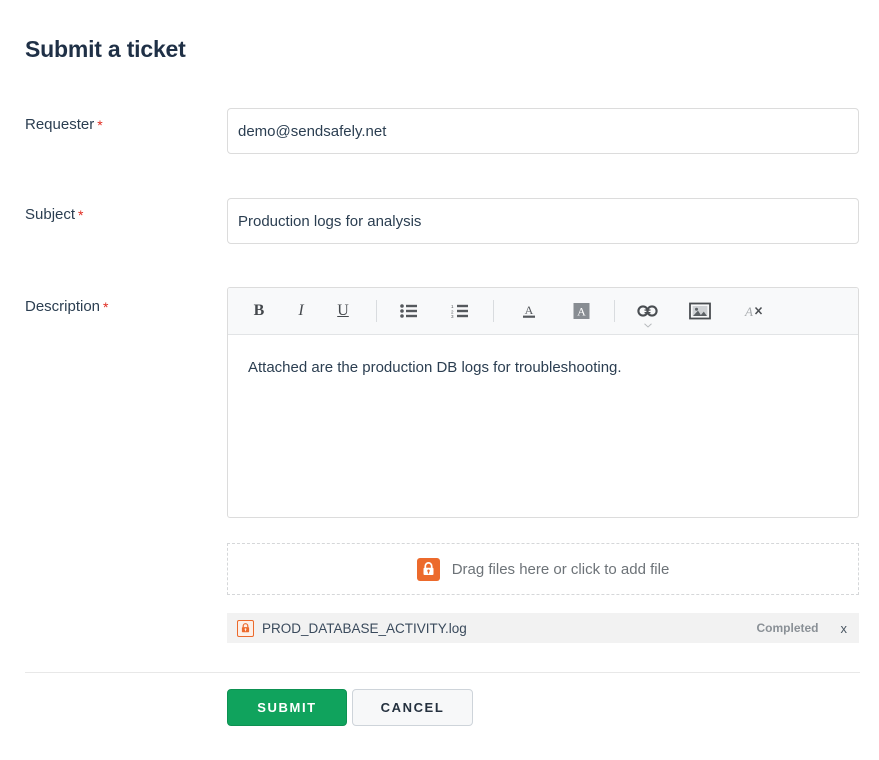  I want to click on editor-toolbar: B I U 1 2 3 A A A, so click(543, 311).